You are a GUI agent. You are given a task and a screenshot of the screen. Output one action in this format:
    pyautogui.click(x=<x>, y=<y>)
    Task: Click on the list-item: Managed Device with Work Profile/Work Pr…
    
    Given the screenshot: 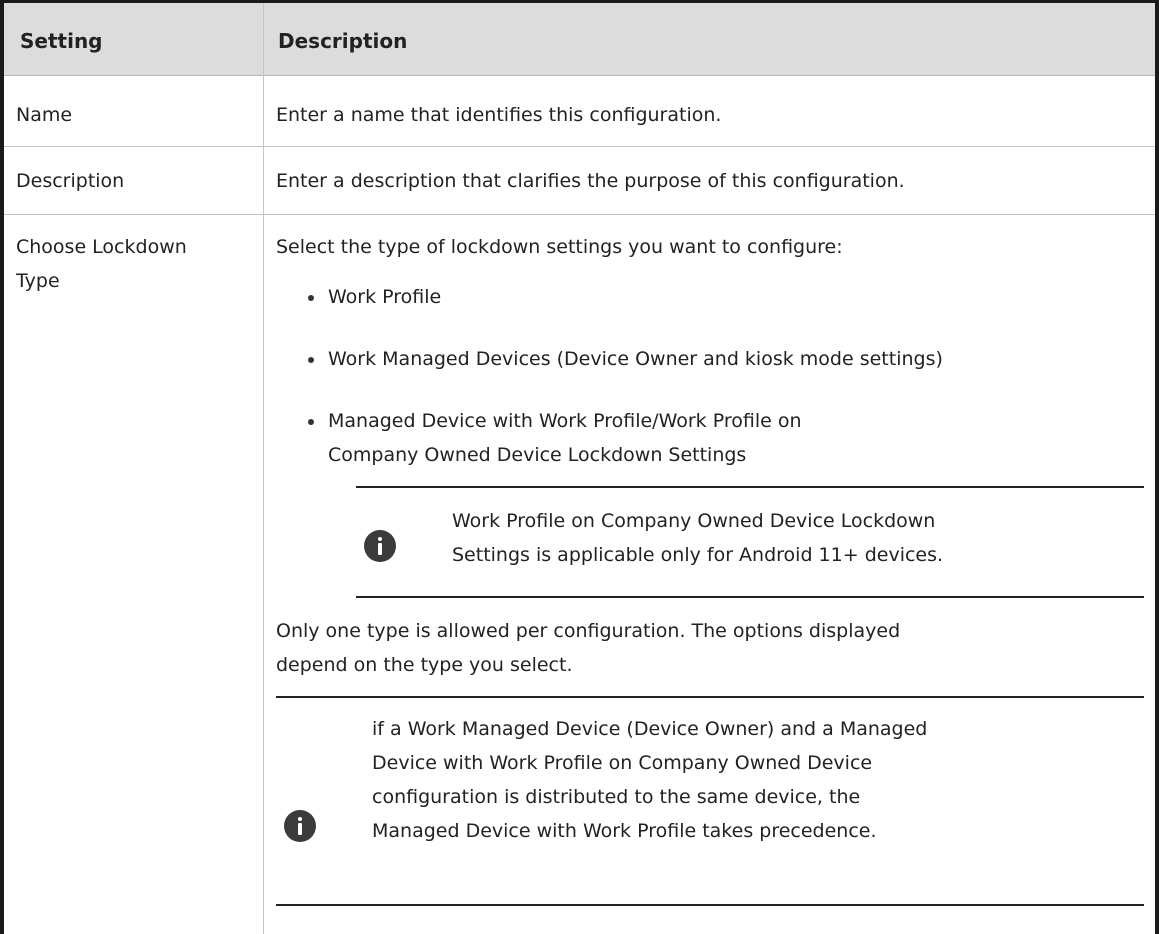 What is the action you would take?
    pyautogui.click(x=595, y=438)
    